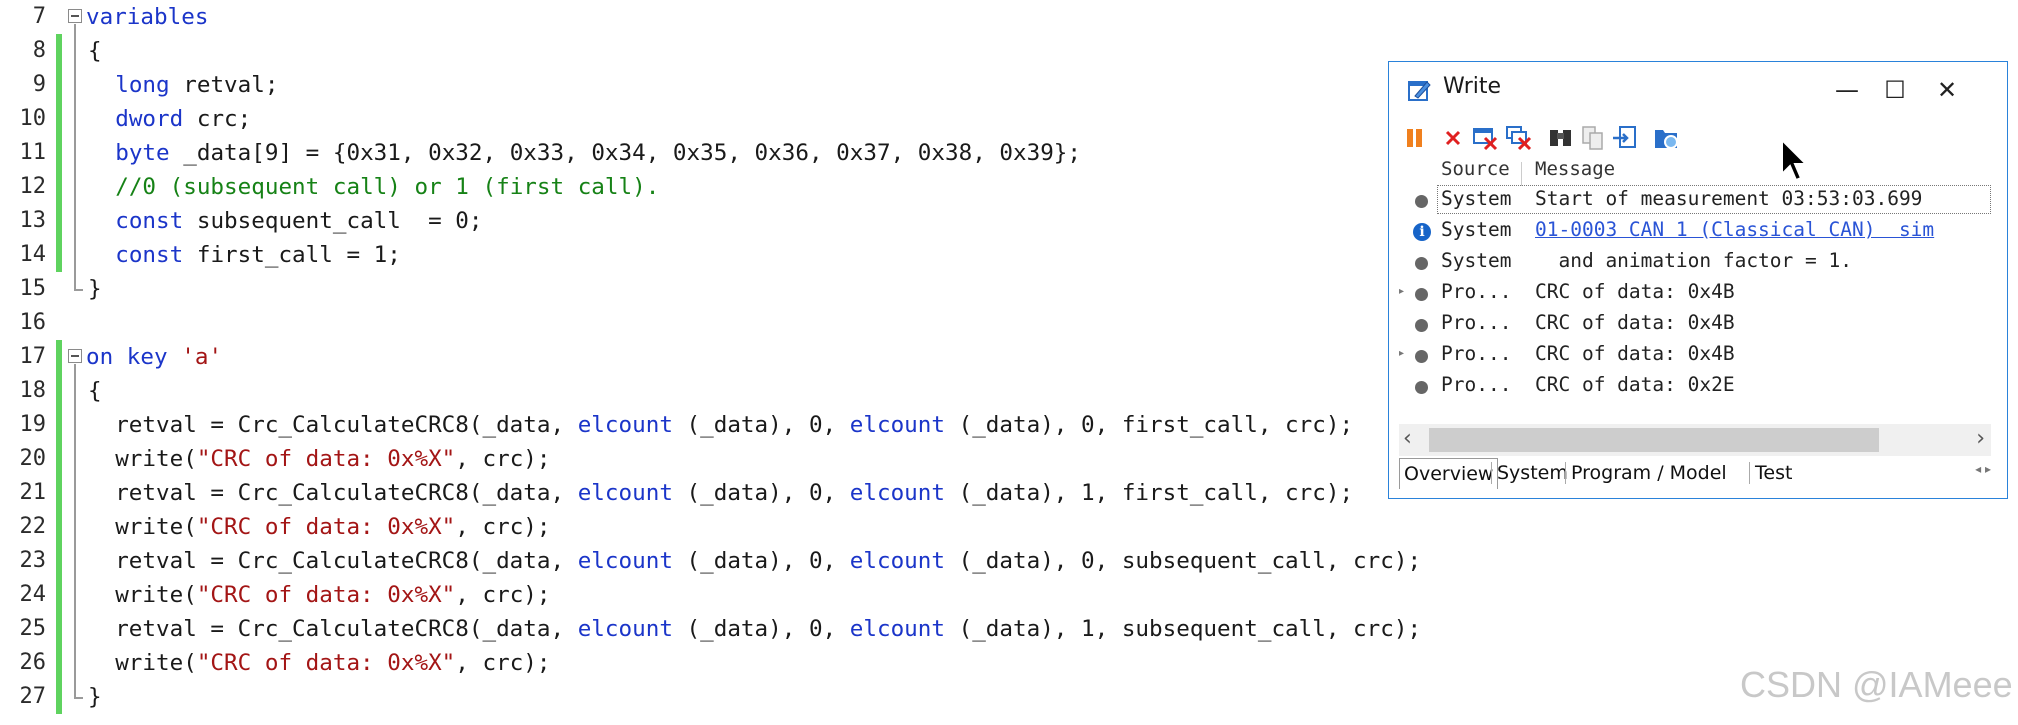  What do you see at coordinates (33, 254) in the screenshot?
I see `line-number: 14` at bounding box center [33, 254].